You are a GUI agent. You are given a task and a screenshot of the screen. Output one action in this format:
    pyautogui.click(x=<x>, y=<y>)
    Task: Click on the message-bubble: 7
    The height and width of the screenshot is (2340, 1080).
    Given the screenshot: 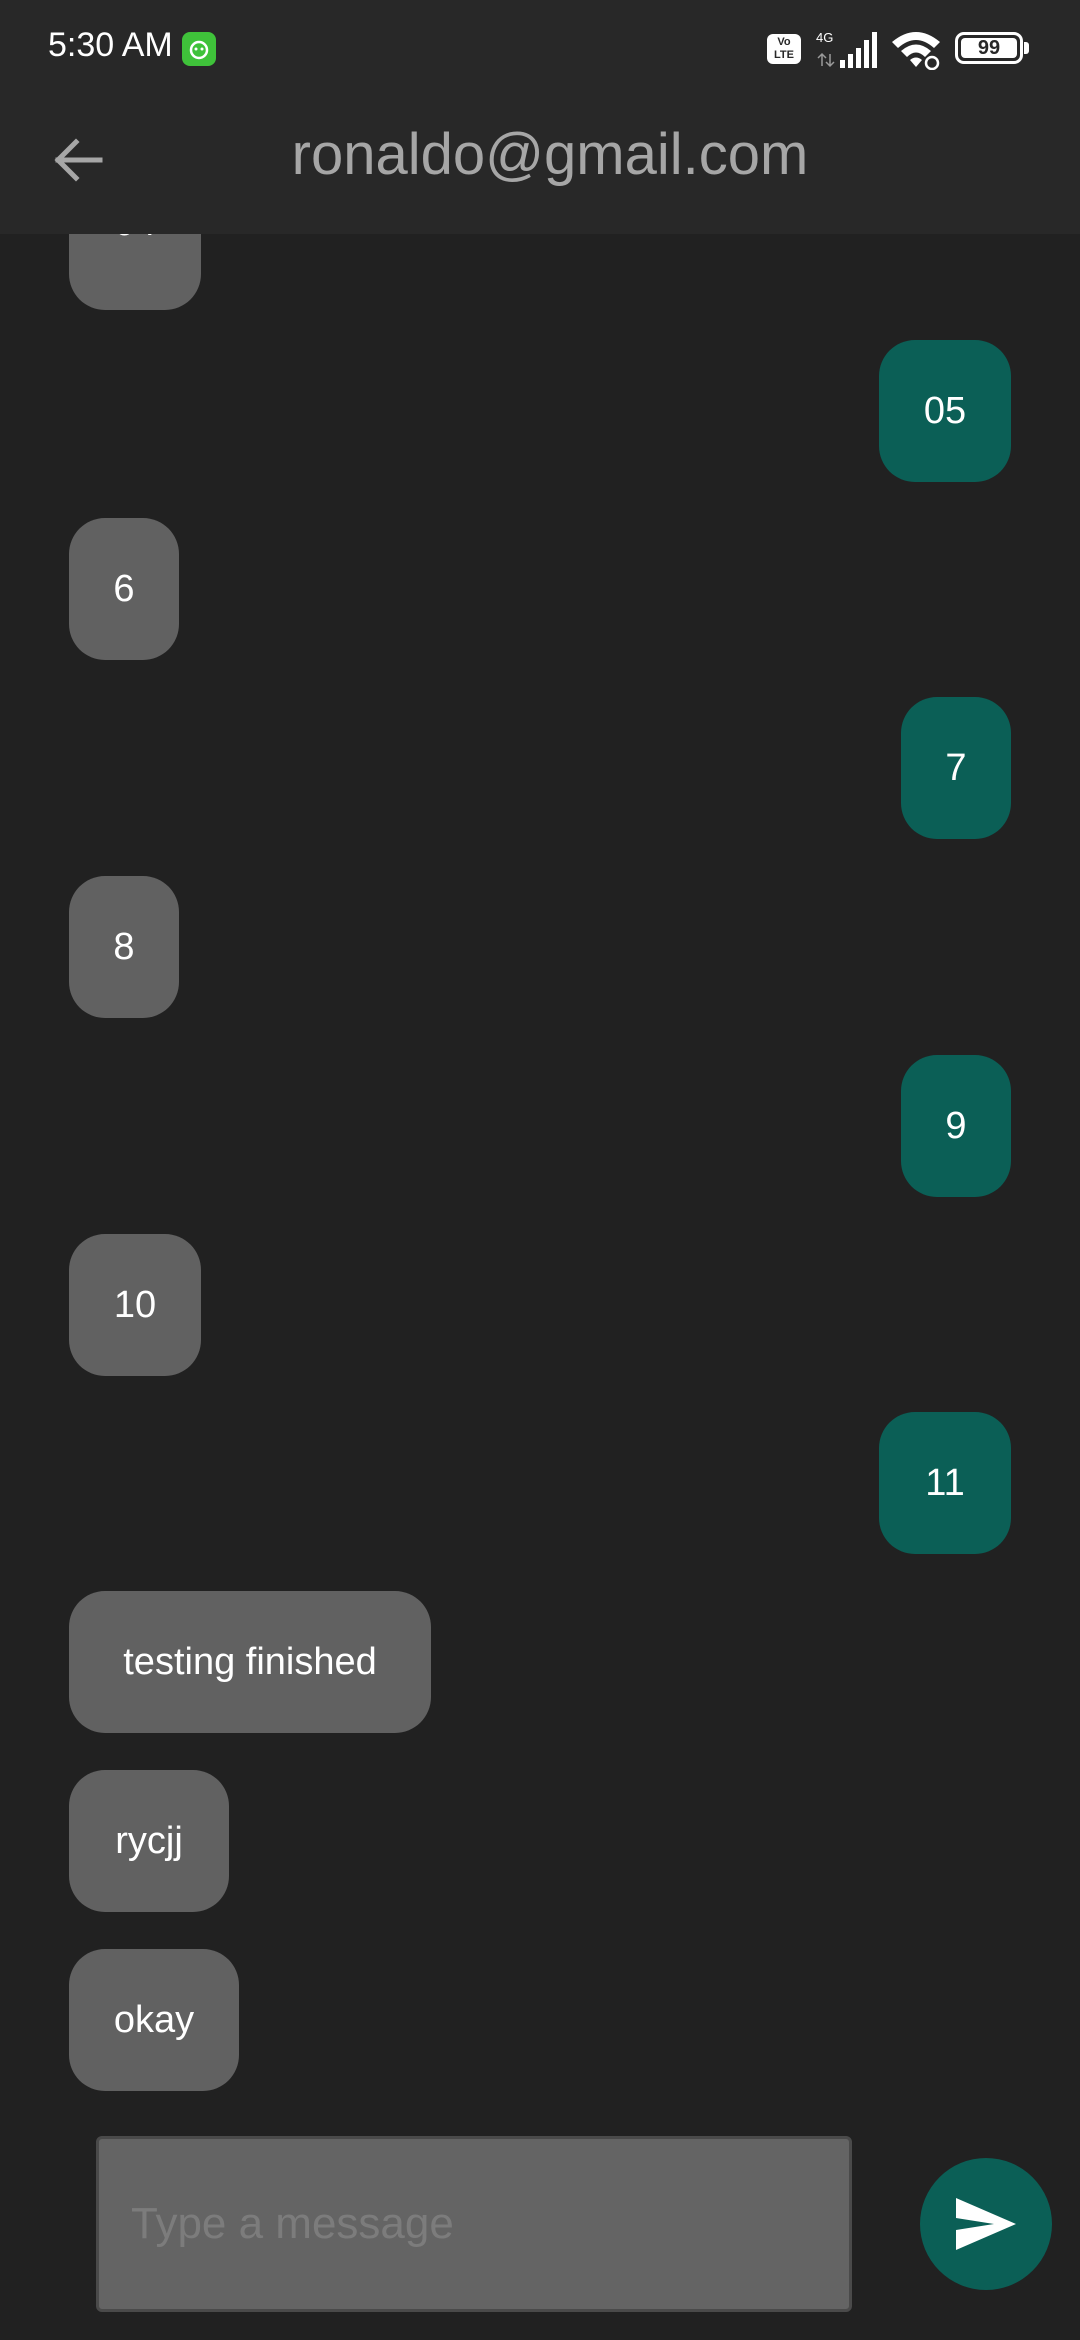 What is the action you would take?
    pyautogui.click(x=956, y=768)
    